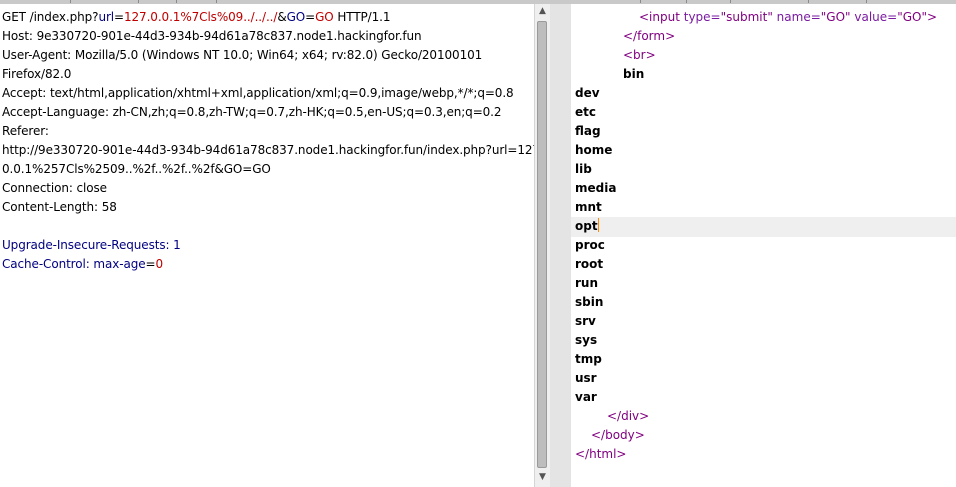 Image resolution: width=956 pixels, height=487 pixels. What do you see at coordinates (586, 397) in the screenshot?
I see `dir-entry: var` at bounding box center [586, 397].